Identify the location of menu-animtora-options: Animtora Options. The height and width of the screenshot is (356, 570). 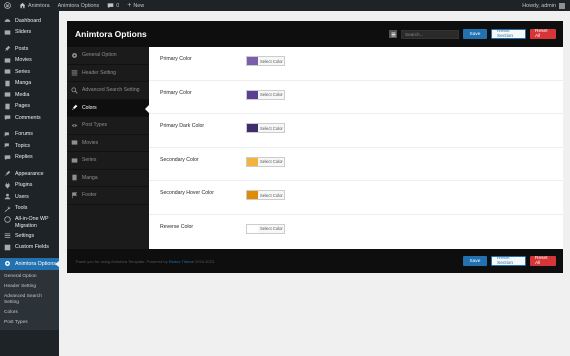
(29, 264).